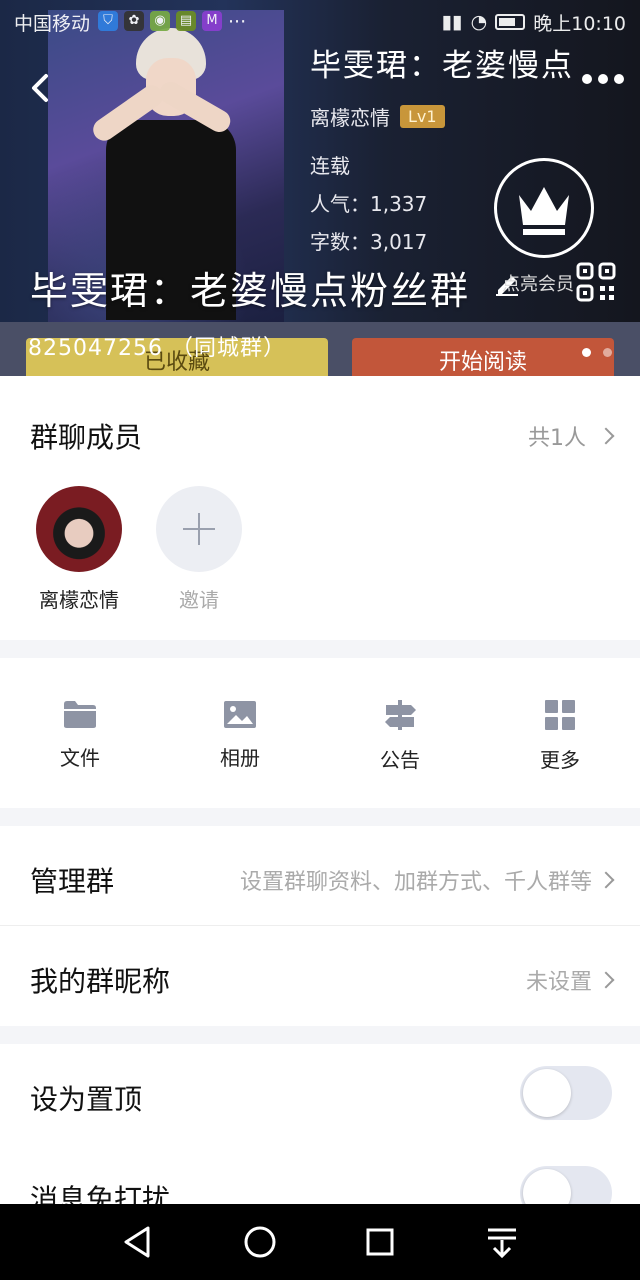  Describe the element at coordinates (422, 116) in the screenshot. I see `author-level-badge: Lv1` at that location.